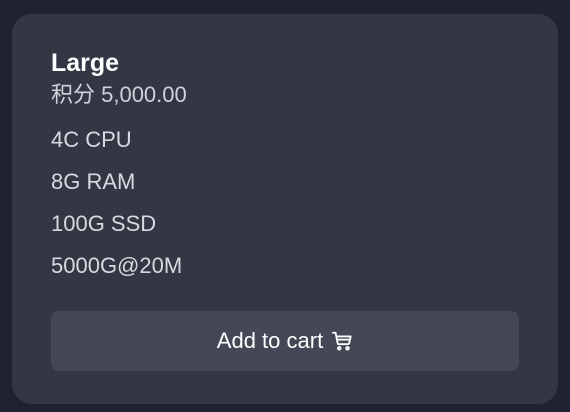 The image size is (570, 412). What do you see at coordinates (85, 63) in the screenshot?
I see `product-title: Large` at bounding box center [85, 63].